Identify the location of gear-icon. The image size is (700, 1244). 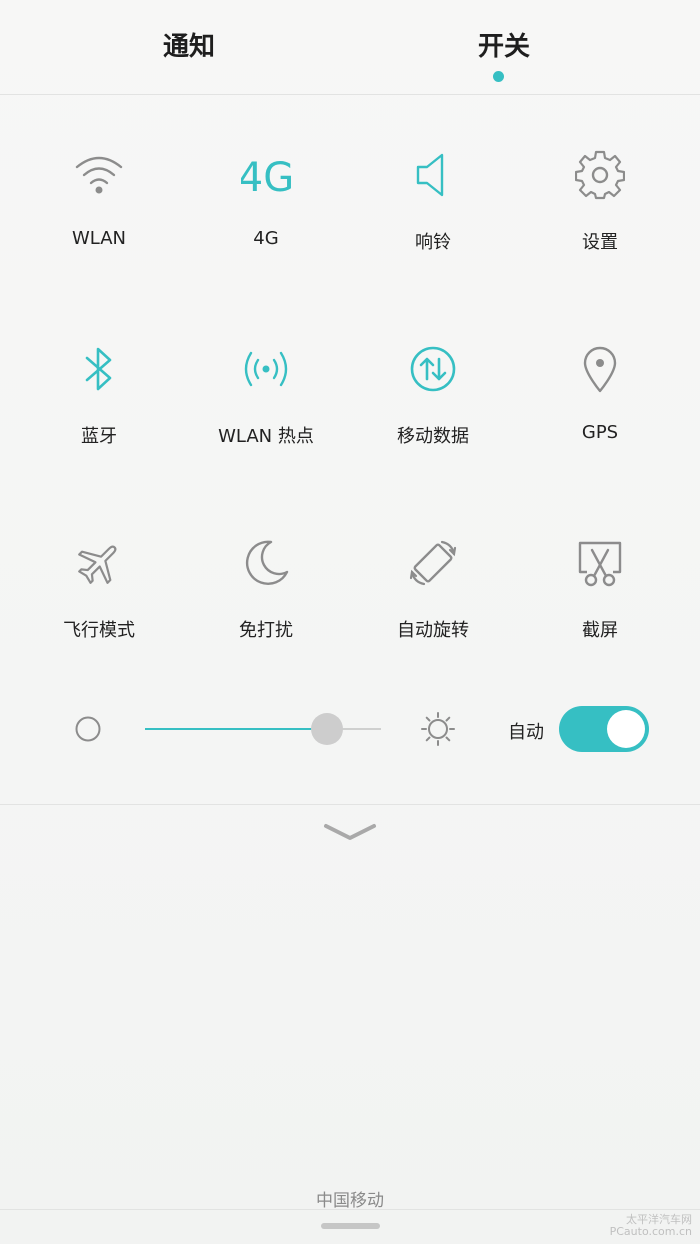
(600, 175).